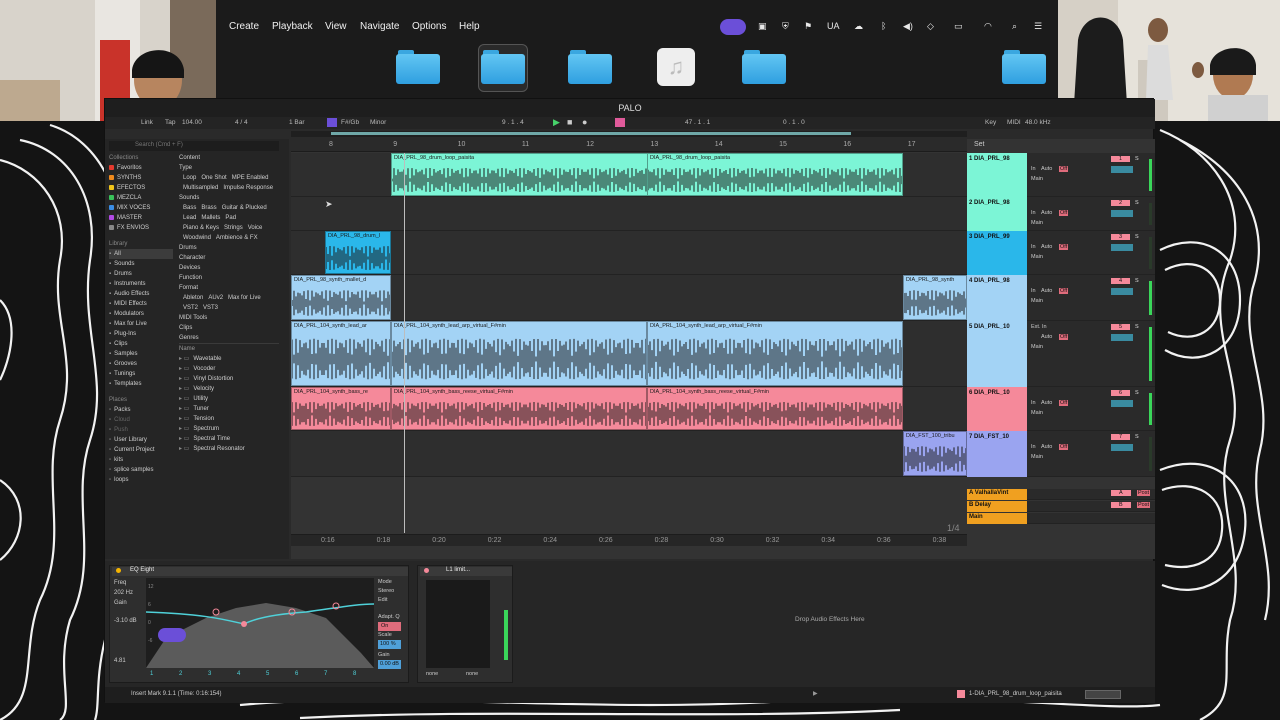 The image size is (1280, 720). What do you see at coordinates (762, 26) in the screenshot?
I see `calendar-icon: ▣` at bounding box center [762, 26].